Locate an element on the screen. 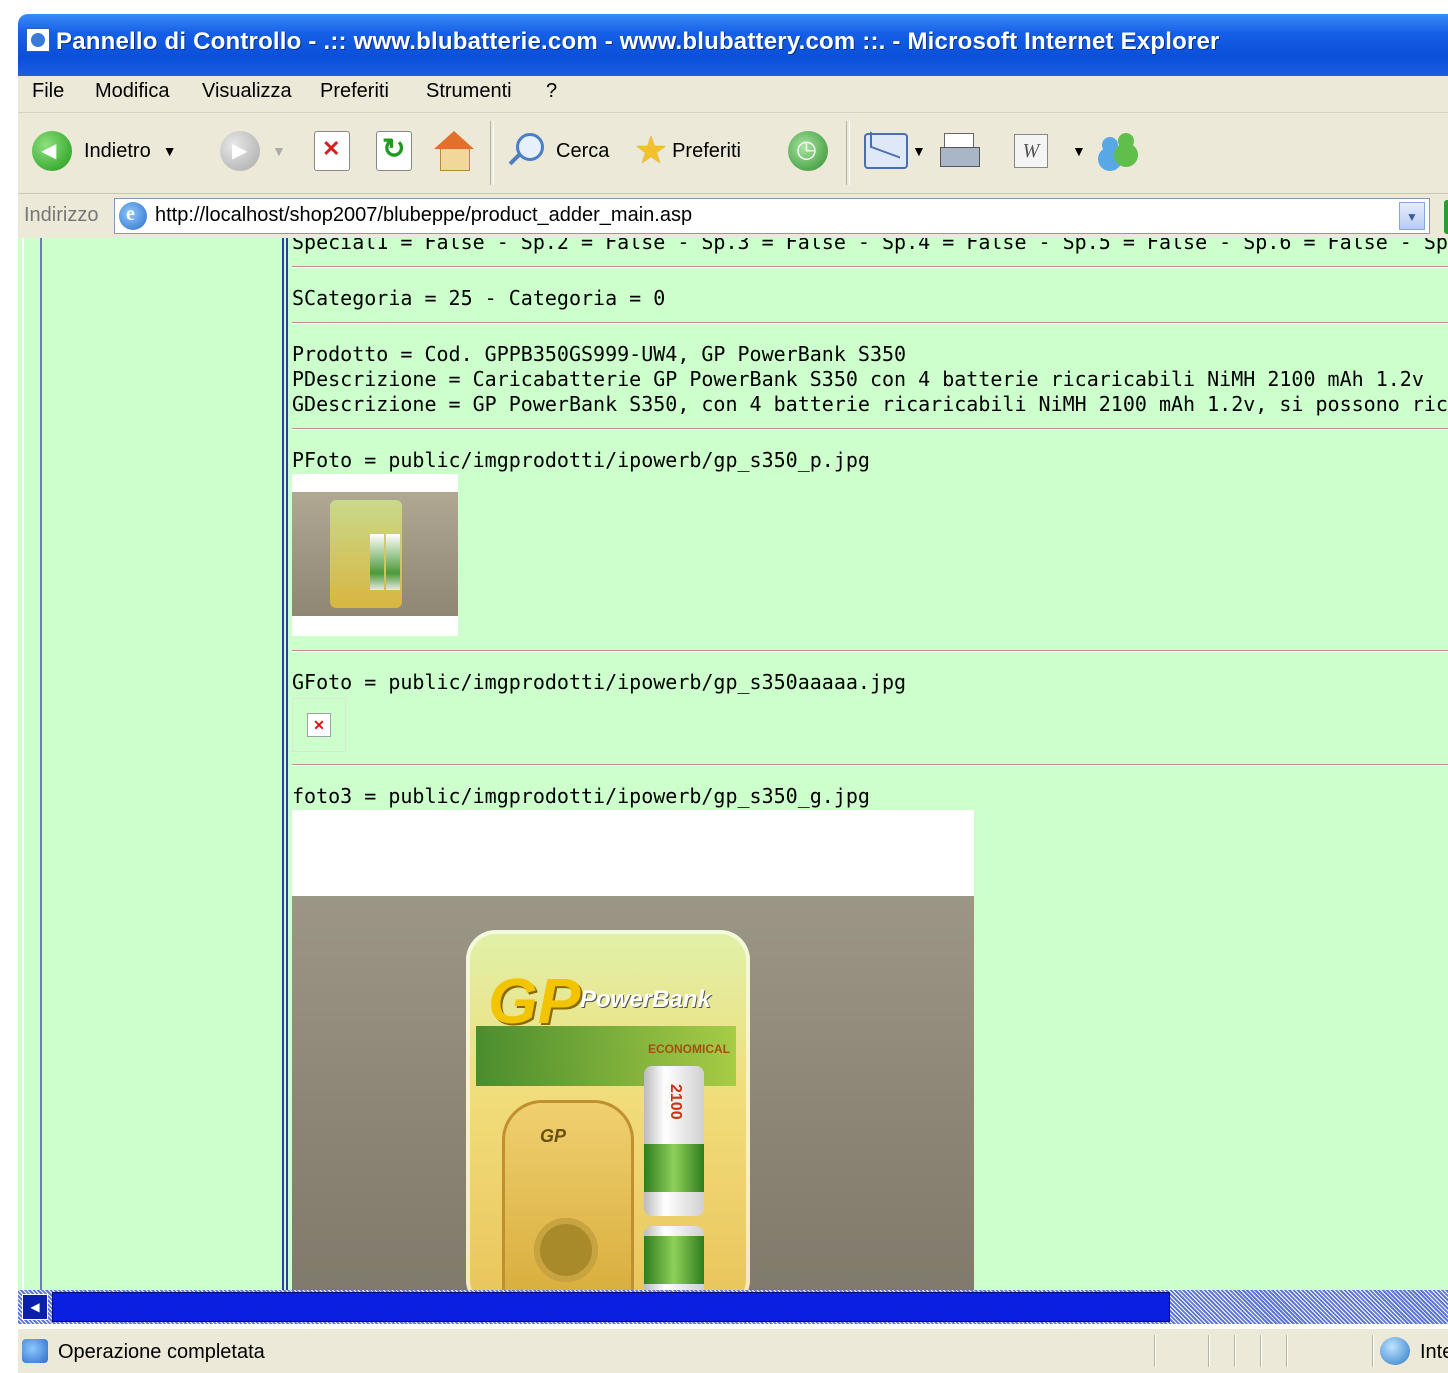  print-icon is located at coordinates (960, 151).